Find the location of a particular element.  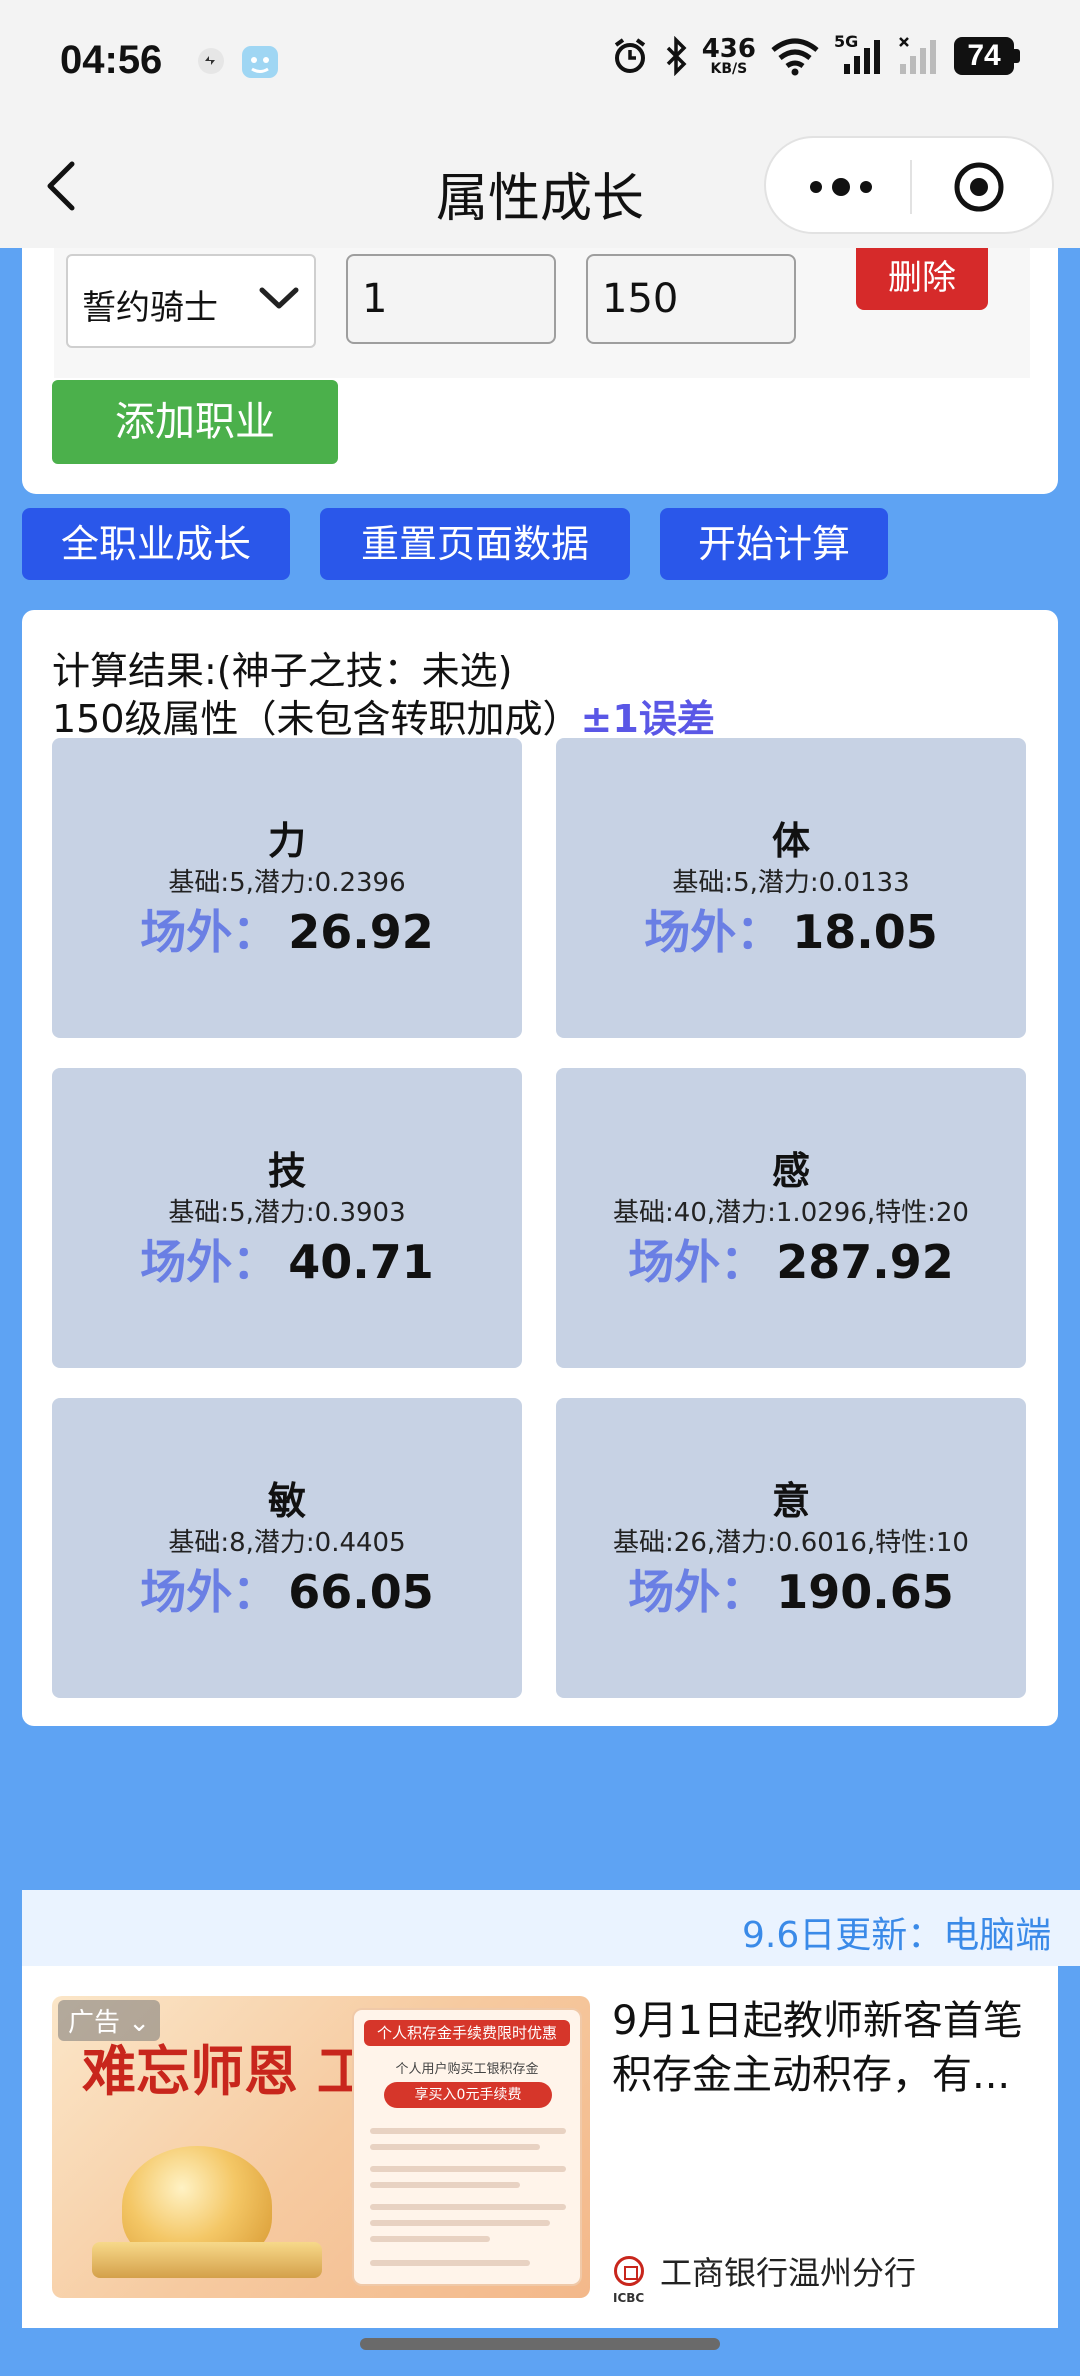

ad-tag: 广告 ⌄ is located at coordinates (109, 2020).